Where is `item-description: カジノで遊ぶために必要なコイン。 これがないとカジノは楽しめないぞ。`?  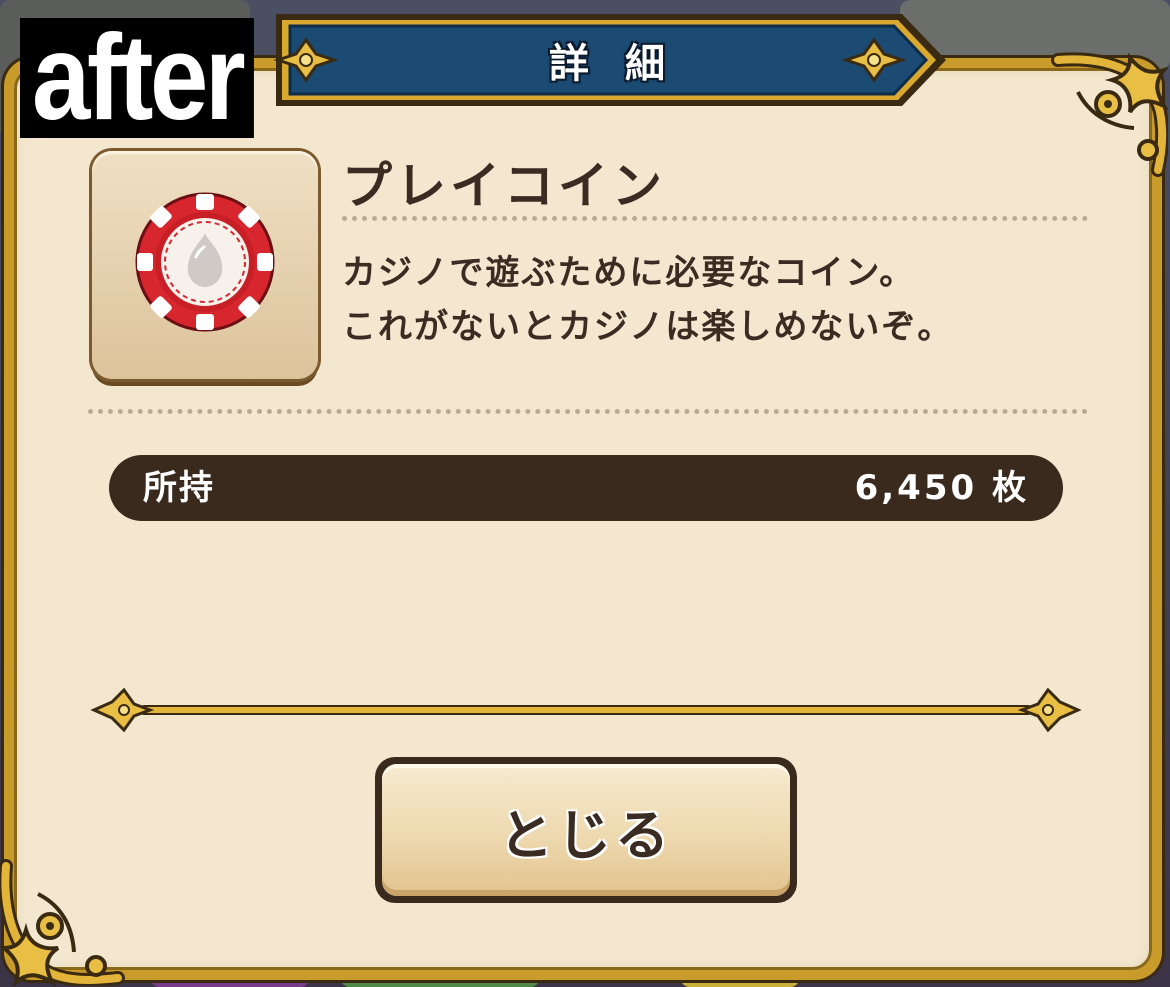 item-description: カジノで遊ぶために必要なコイン。 これがないとカジノは楽しめないぞ。 is located at coordinates (647, 300).